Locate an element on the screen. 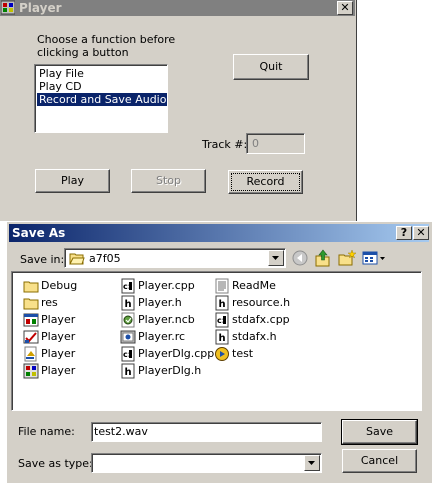  track-value: 0 is located at coordinates (255, 143).